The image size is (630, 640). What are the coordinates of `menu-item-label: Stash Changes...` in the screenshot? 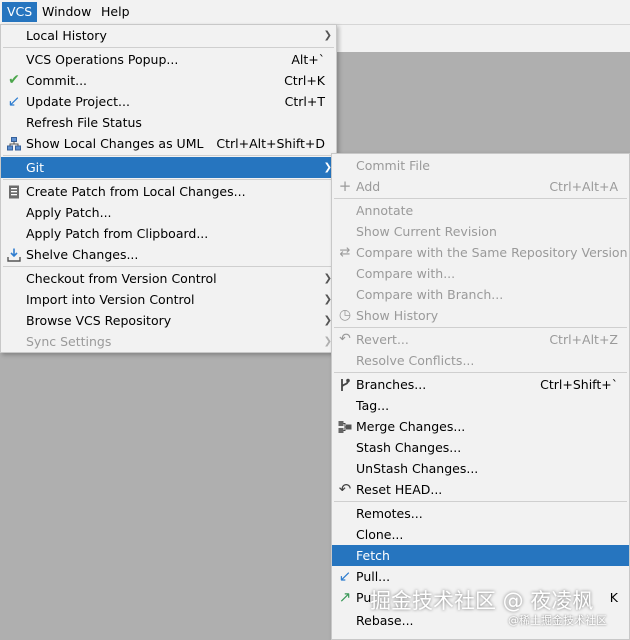 It's located at (409, 447).